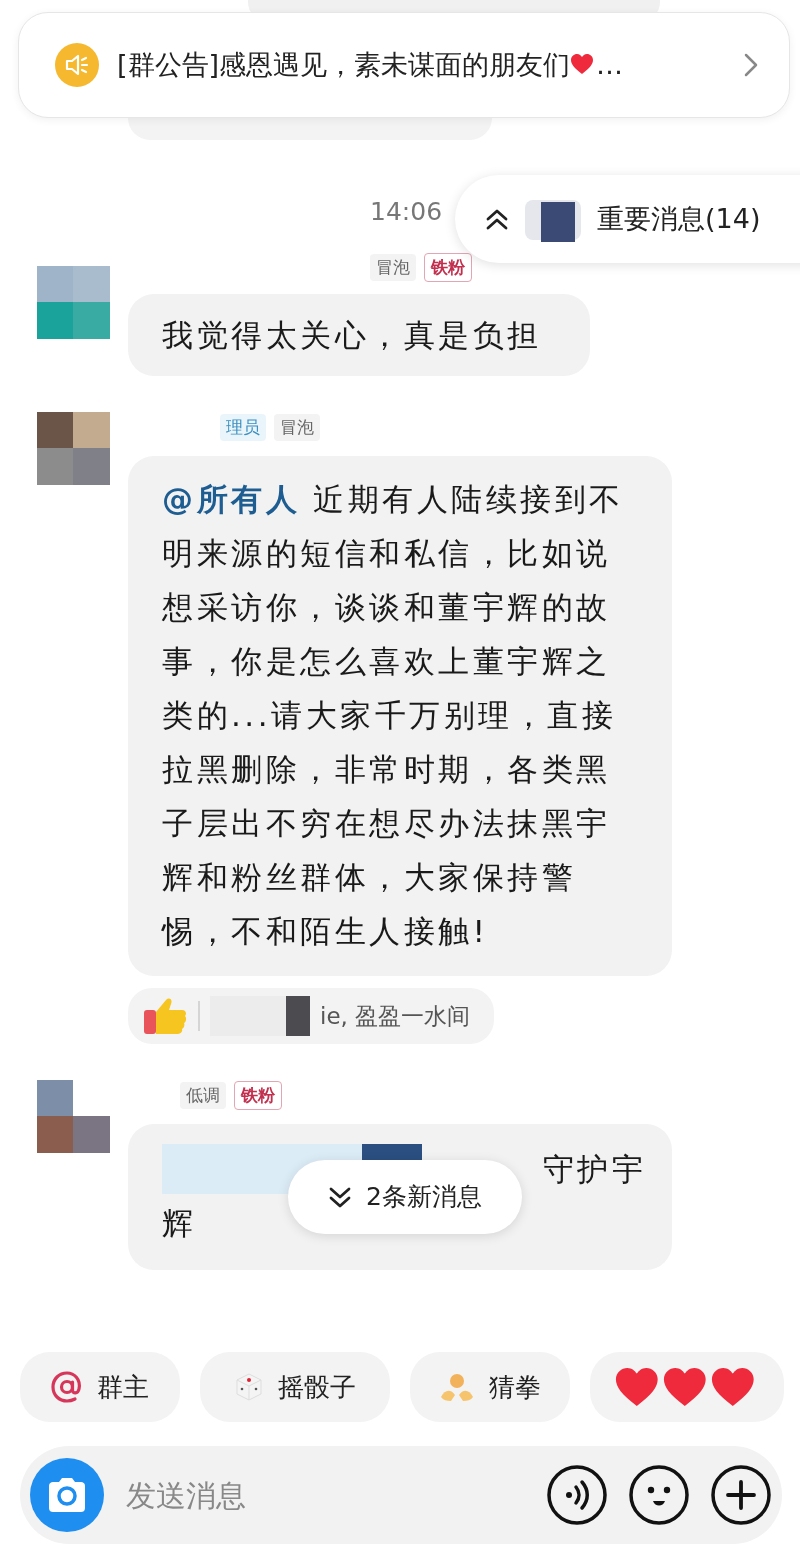 The height and width of the screenshot is (1552, 800). Describe the element at coordinates (179, 1223) in the screenshot. I see `message-text: 辉` at that location.